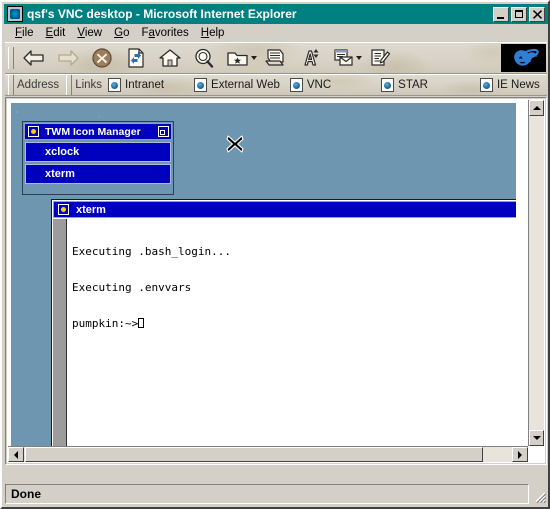 This screenshot has height=509, width=550. I want to click on mail-icon, so click(343, 57).